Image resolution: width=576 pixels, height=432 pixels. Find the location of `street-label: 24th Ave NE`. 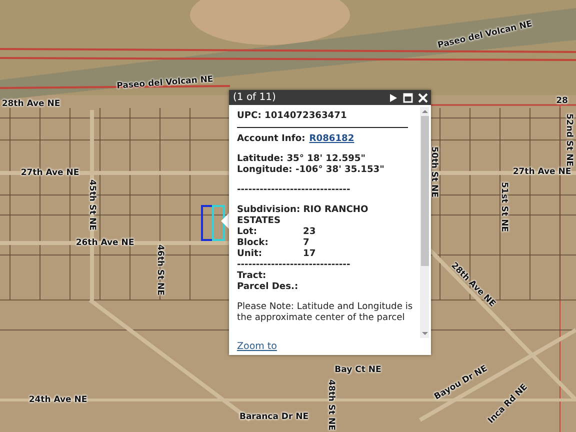

street-label: 24th Ave NE is located at coordinates (58, 400).